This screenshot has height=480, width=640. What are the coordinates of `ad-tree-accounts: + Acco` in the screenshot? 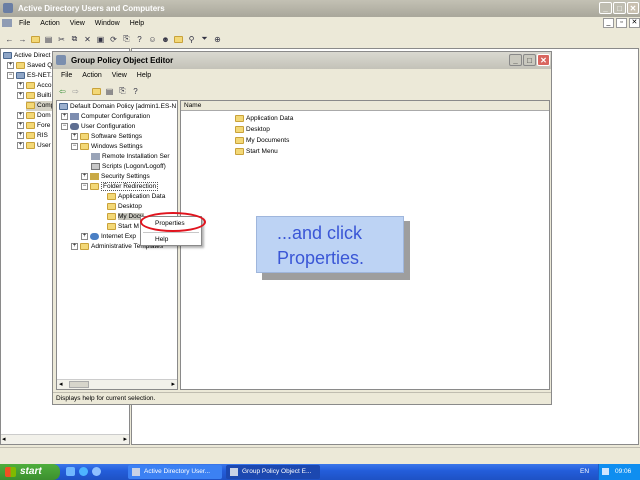 It's located at (34, 86).